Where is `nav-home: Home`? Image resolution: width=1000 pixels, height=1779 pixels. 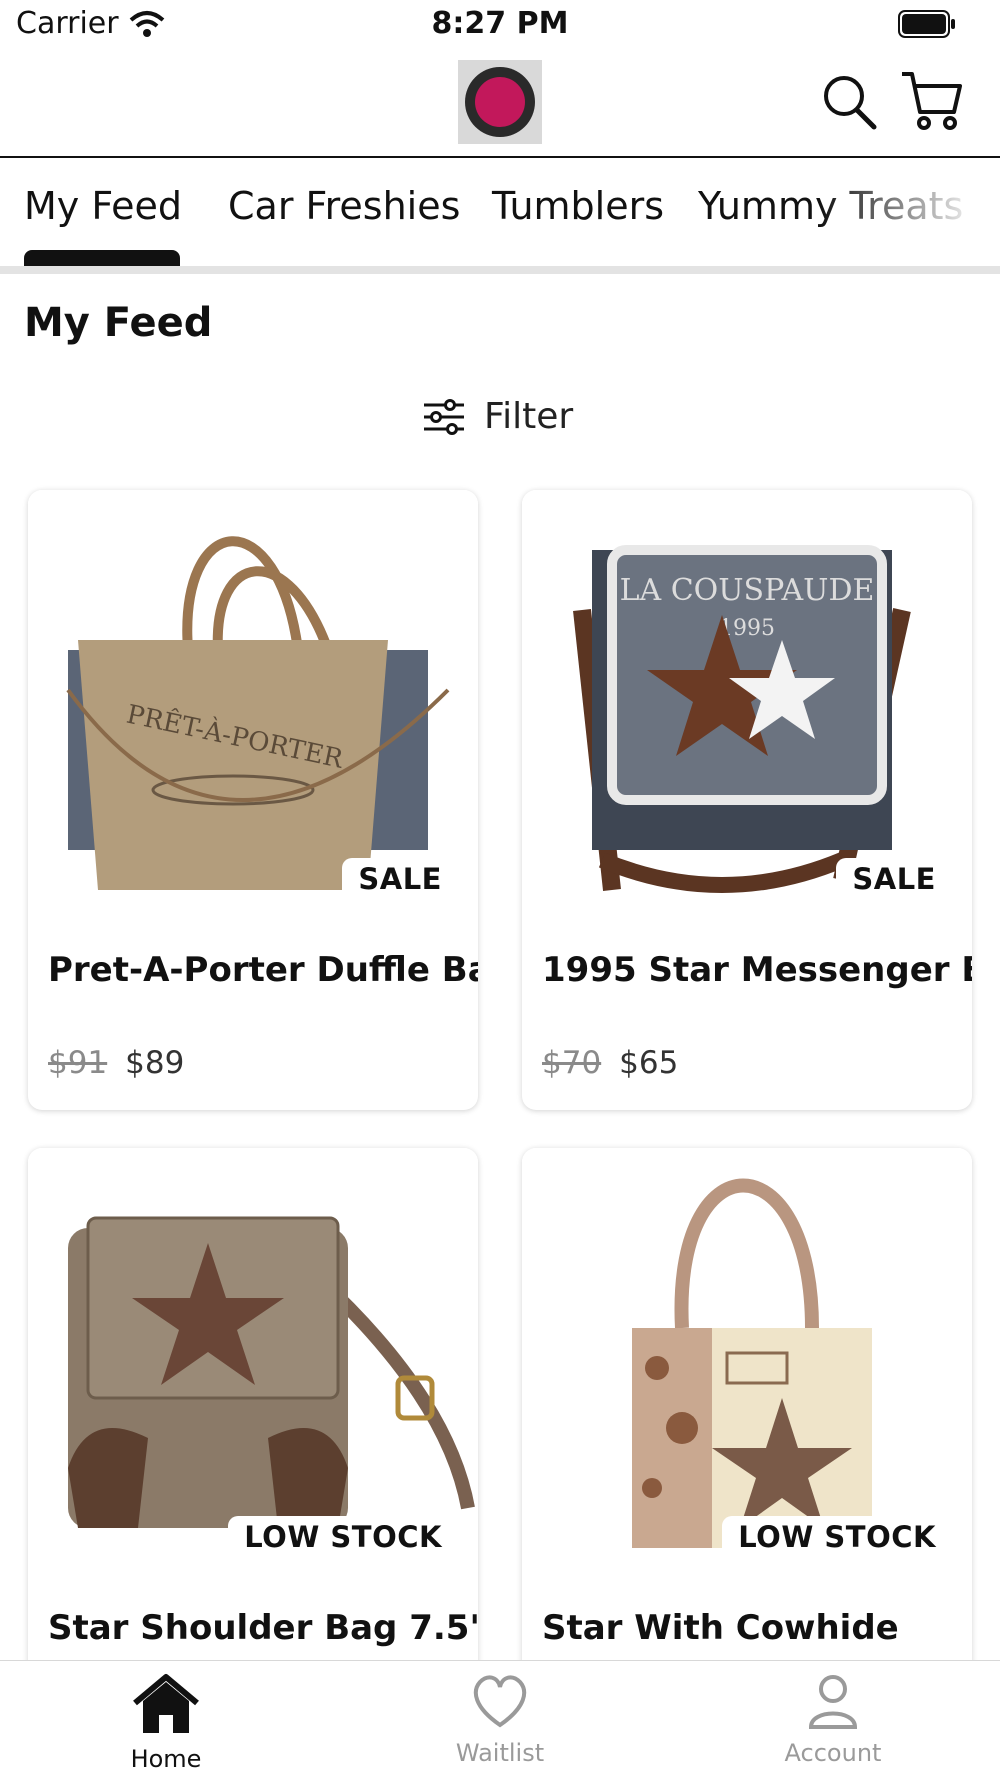
nav-home: Home is located at coordinates (166, 1723).